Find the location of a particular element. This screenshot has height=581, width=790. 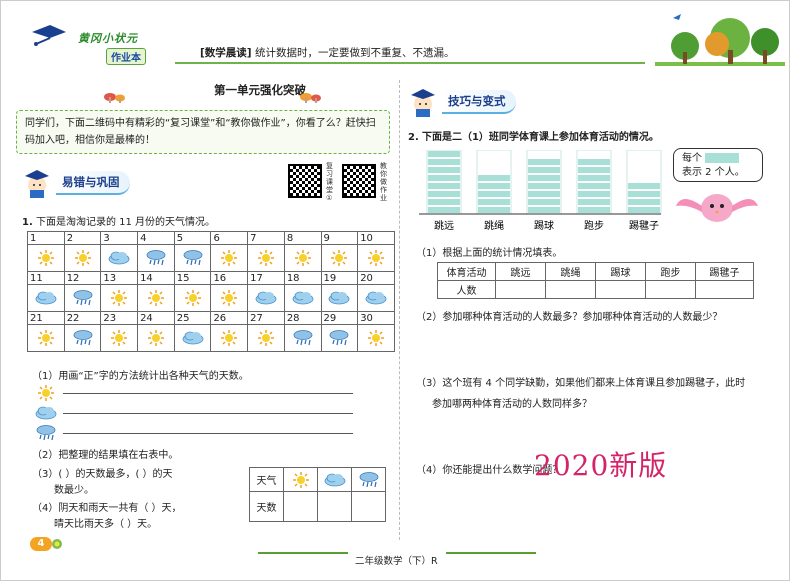

sub-question-1: （1）用画“正”字的方法统计出各种天气的天数。 is located at coordinates (140, 376).